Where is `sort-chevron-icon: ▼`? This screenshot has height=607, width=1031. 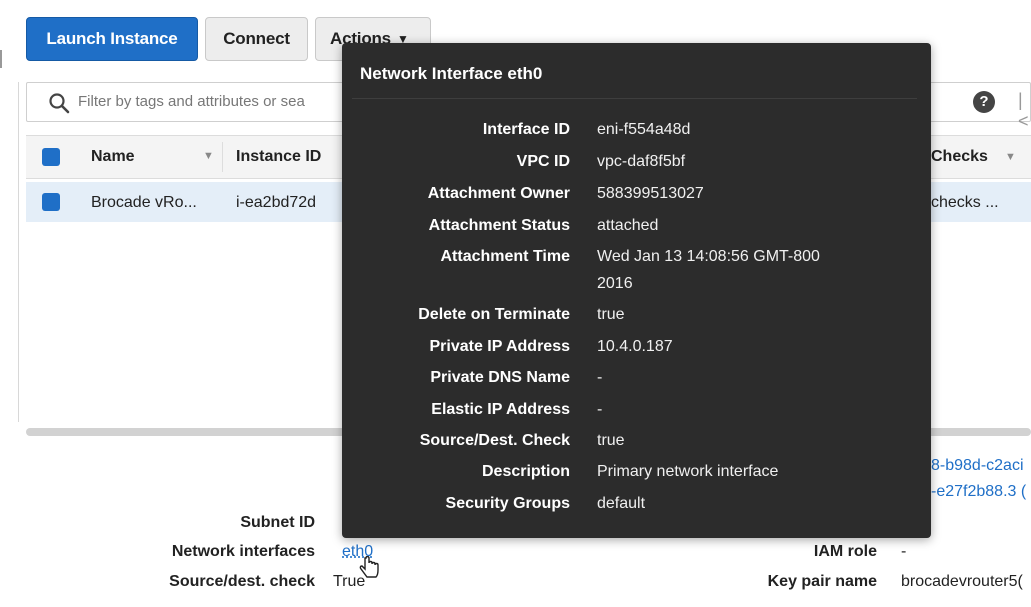
sort-chevron-icon: ▼ is located at coordinates (208, 156).